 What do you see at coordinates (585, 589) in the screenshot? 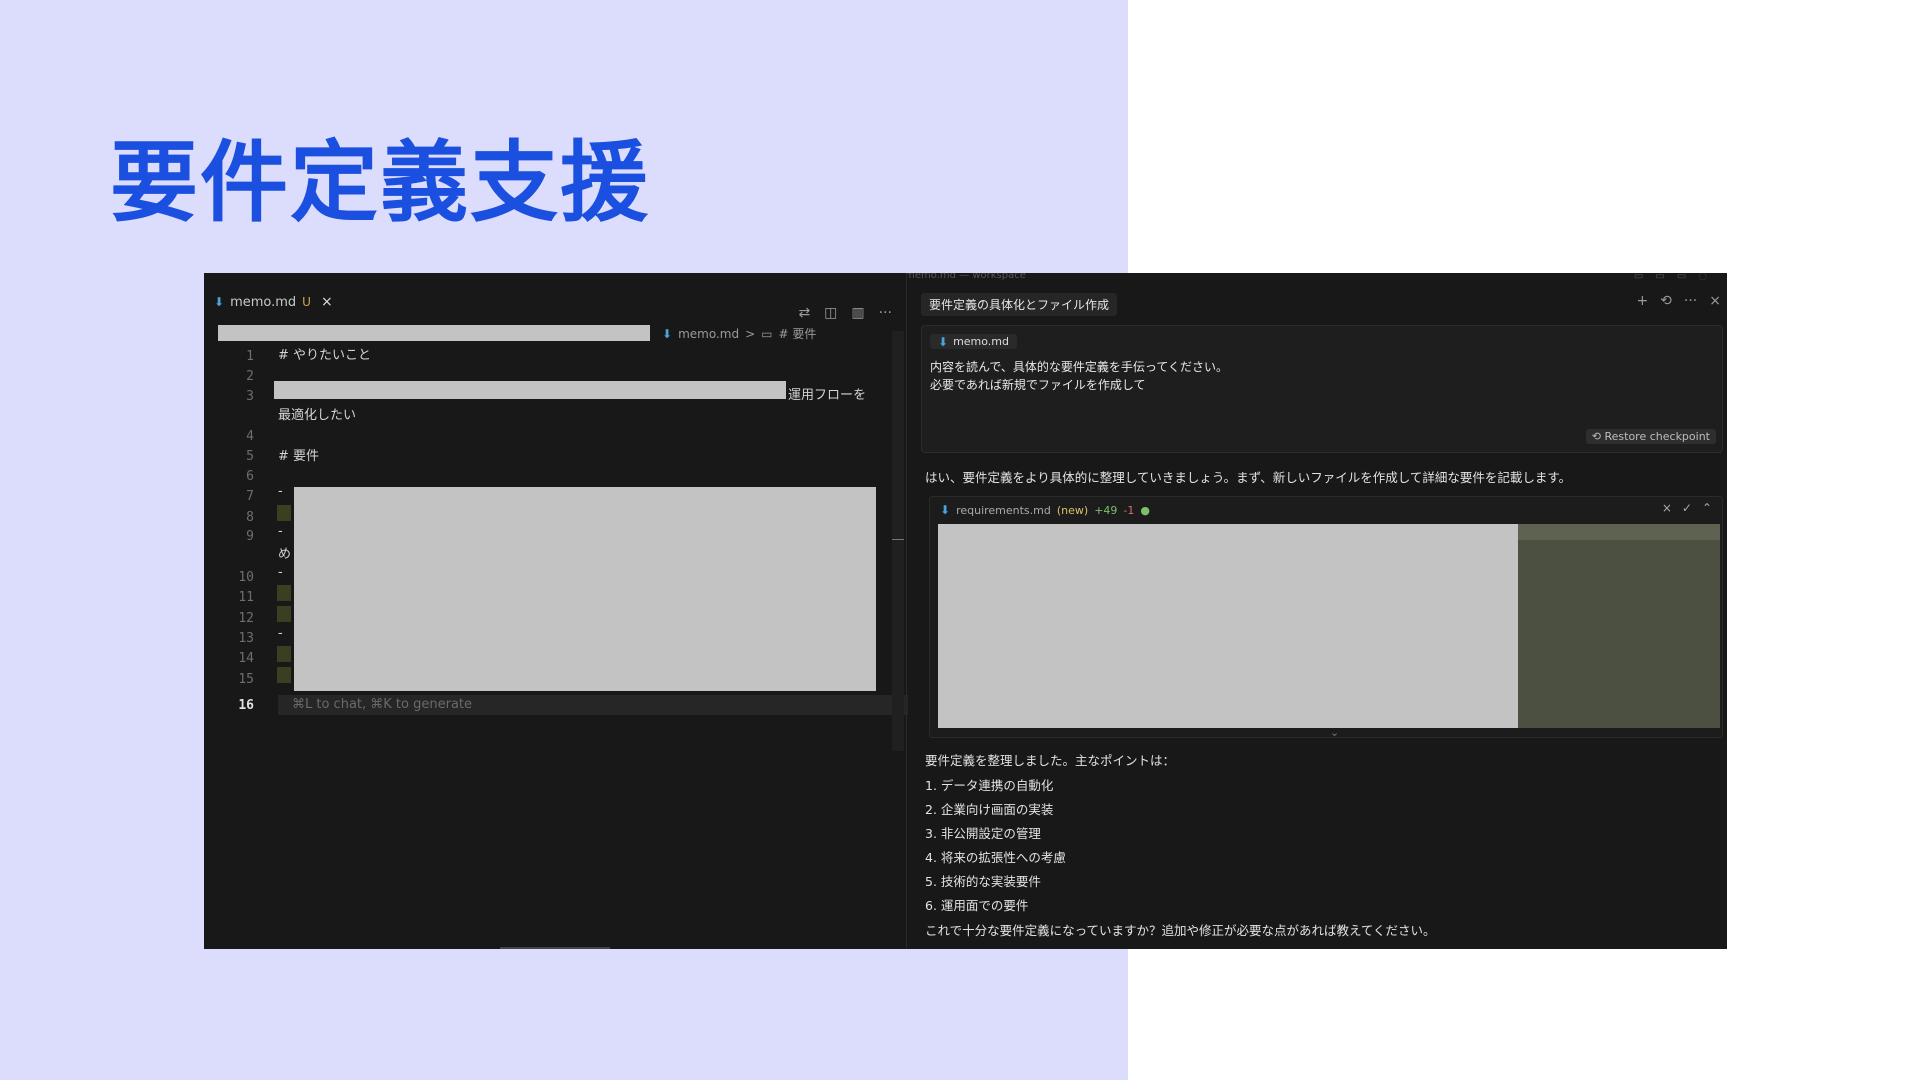
I see `redacted-requirements-block` at bounding box center [585, 589].